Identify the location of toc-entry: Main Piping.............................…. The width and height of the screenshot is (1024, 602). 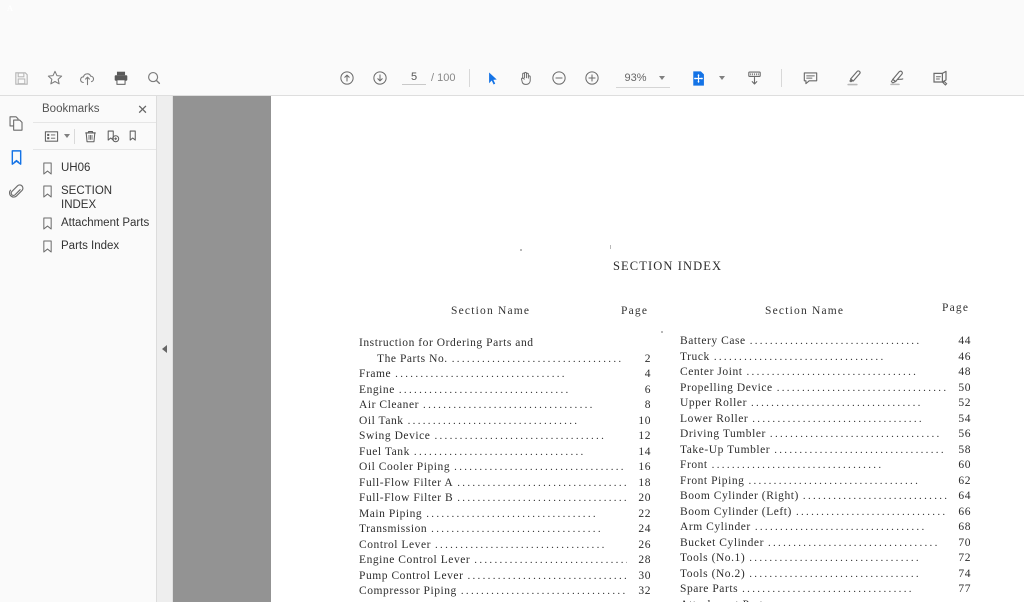
(505, 515).